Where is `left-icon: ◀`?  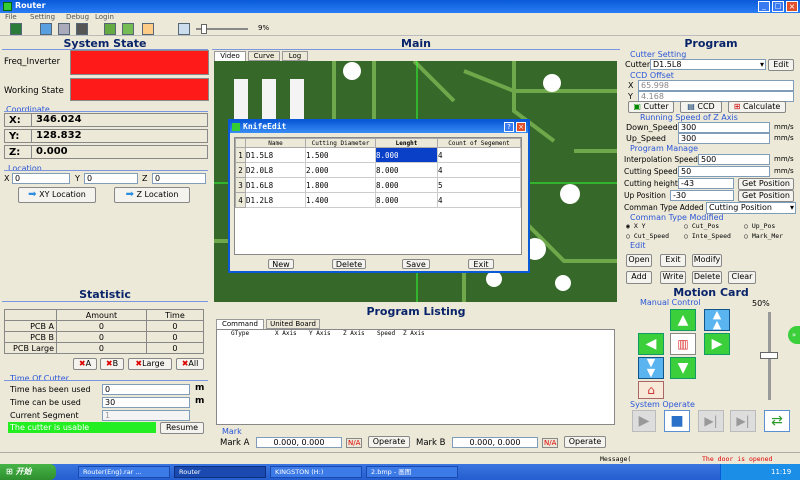
left-icon: ◀ is located at coordinates (651, 344).